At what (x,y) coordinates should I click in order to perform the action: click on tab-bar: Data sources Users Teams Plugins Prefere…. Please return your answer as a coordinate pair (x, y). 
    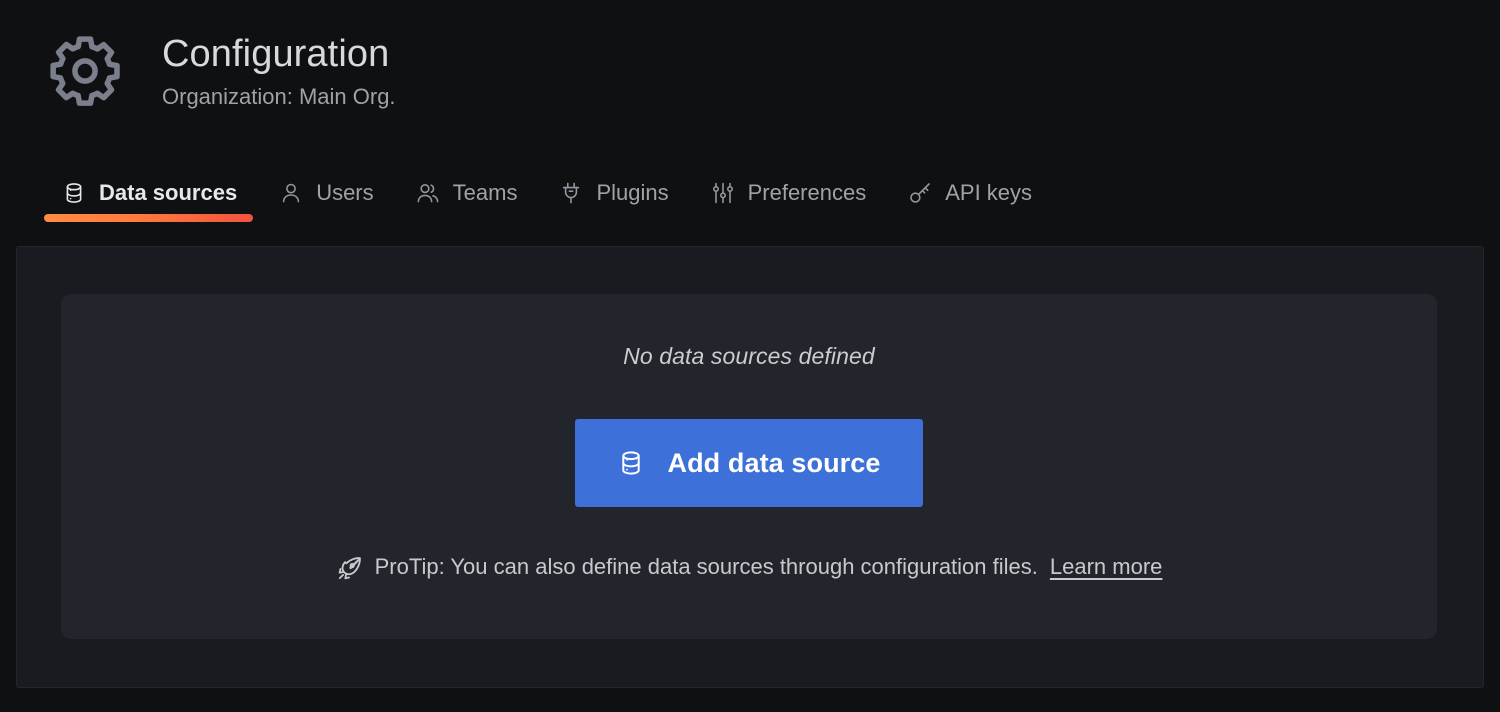
    Looking at the image, I should click on (750, 191).